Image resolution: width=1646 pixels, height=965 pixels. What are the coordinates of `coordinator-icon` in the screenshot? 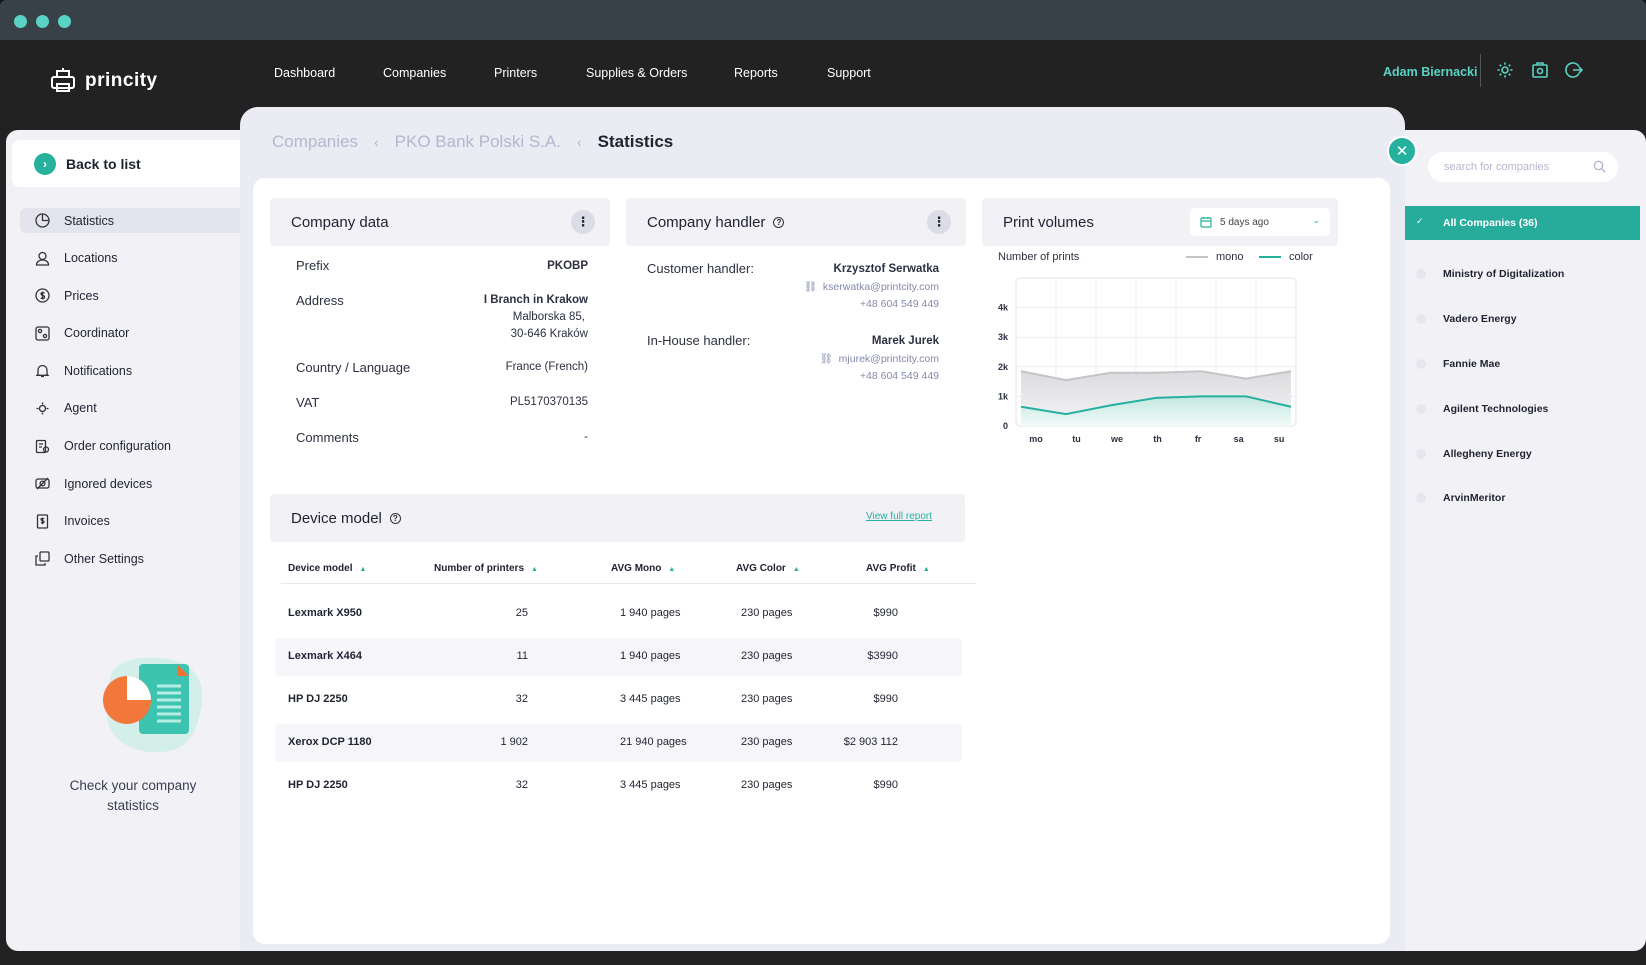 It's located at (42, 333).